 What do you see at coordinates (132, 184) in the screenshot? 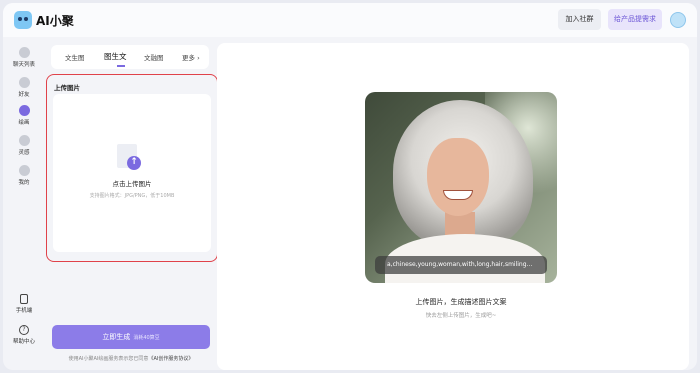
I see `upload-label: 点击上传图片` at bounding box center [132, 184].